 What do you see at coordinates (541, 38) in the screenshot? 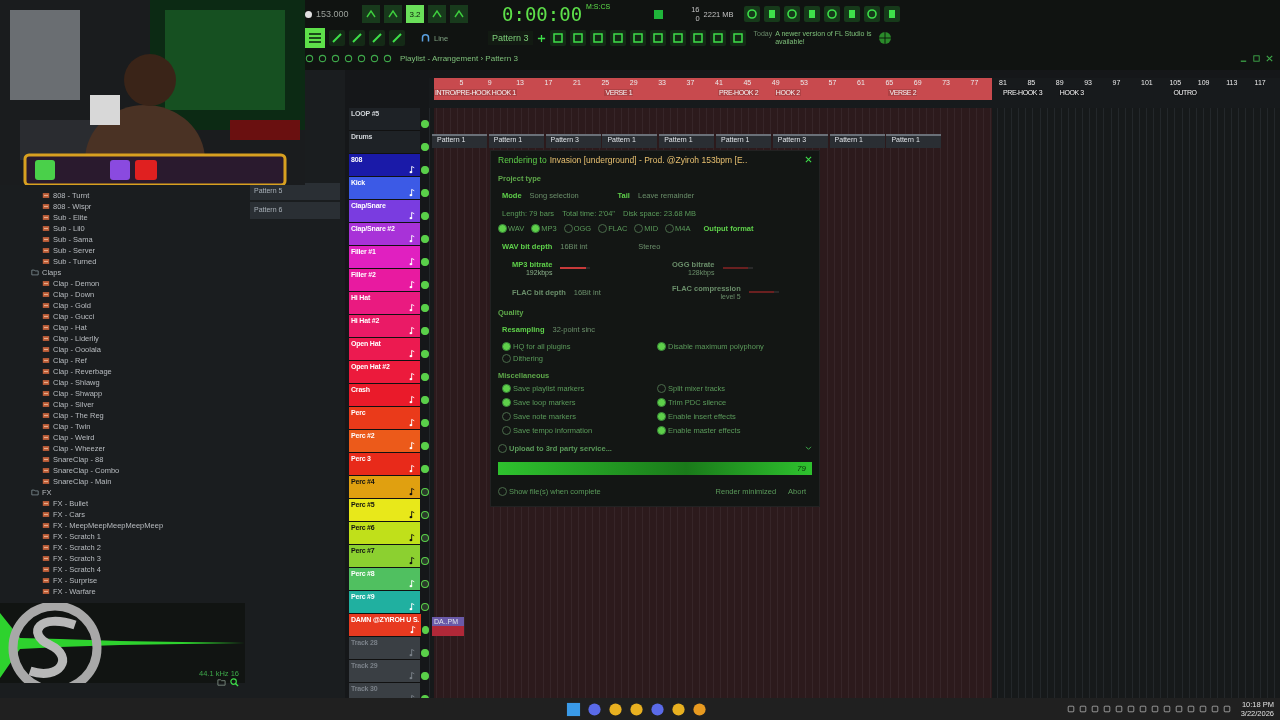
I see `plus-icon` at bounding box center [541, 38].